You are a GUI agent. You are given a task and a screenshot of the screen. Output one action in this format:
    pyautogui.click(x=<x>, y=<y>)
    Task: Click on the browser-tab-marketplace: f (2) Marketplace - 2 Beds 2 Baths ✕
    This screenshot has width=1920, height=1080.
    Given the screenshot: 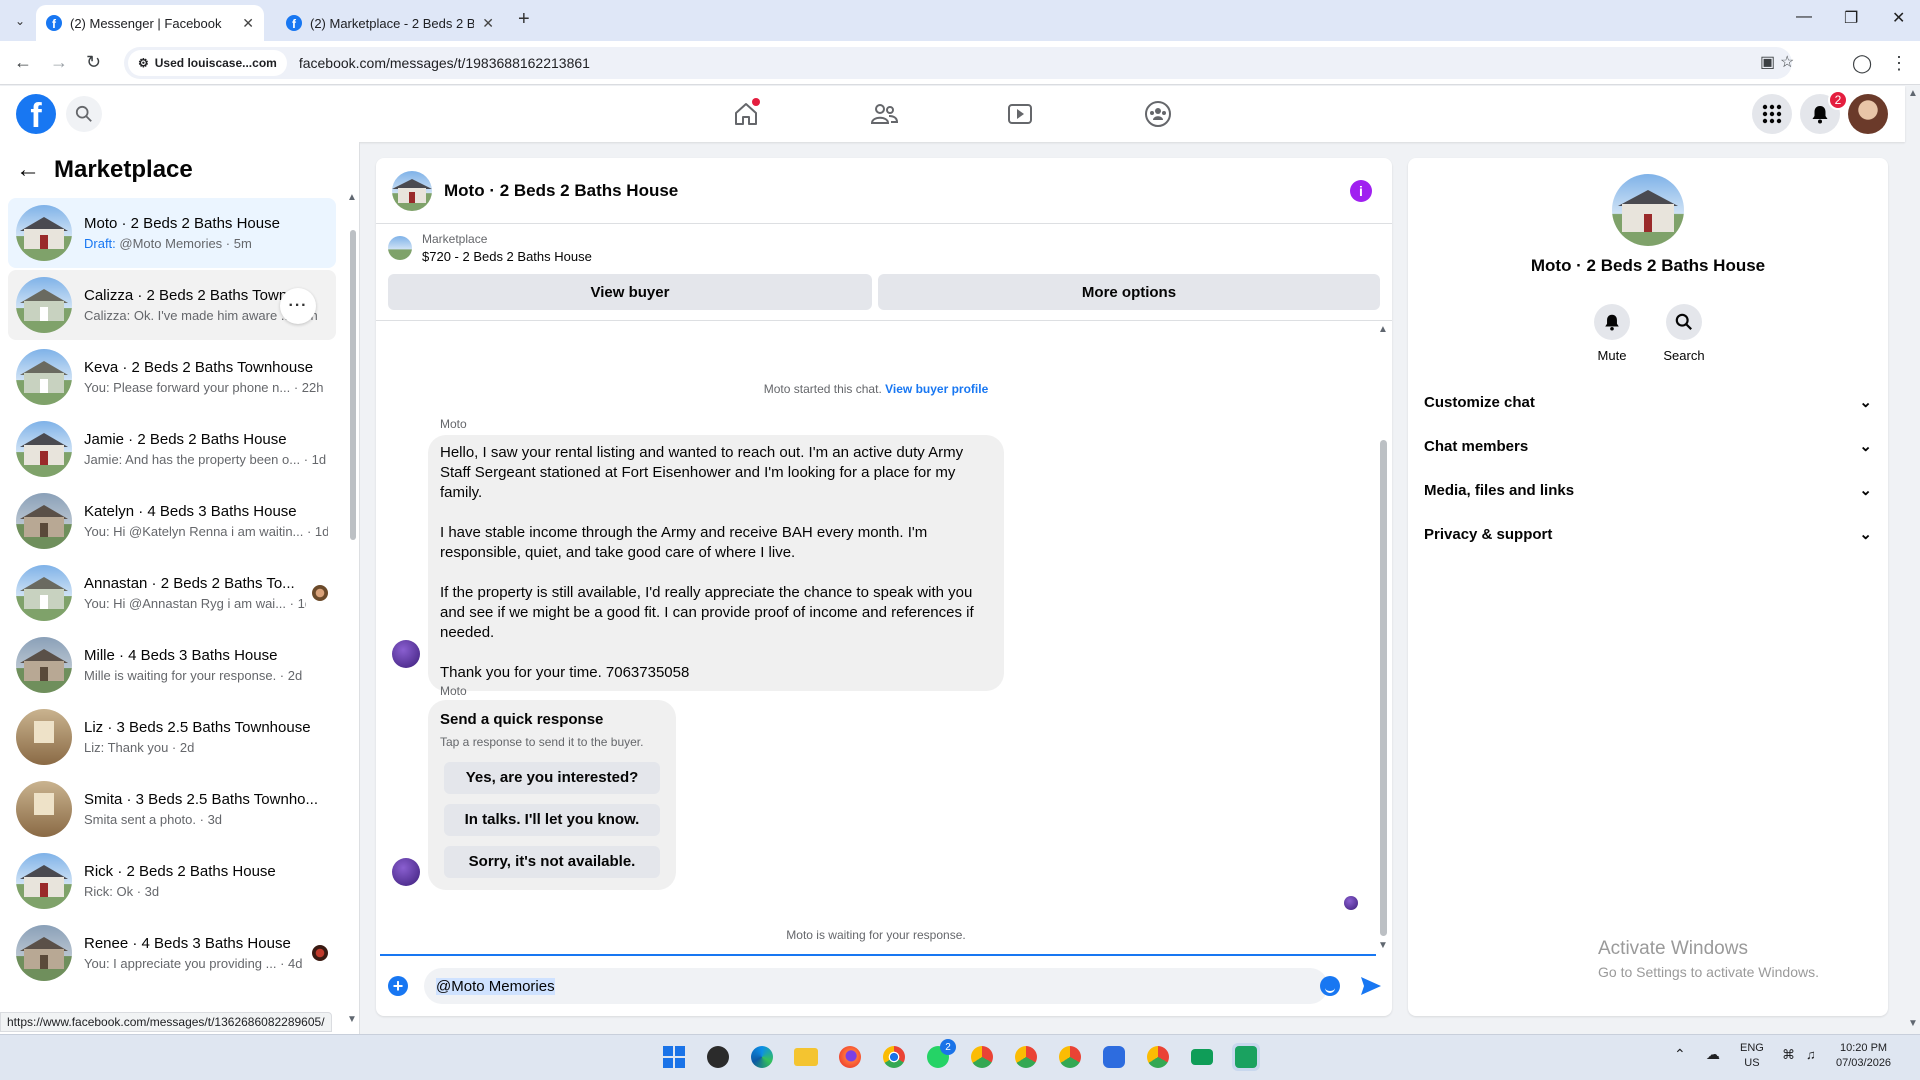 What is the action you would take?
    pyautogui.click(x=390, y=23)
    